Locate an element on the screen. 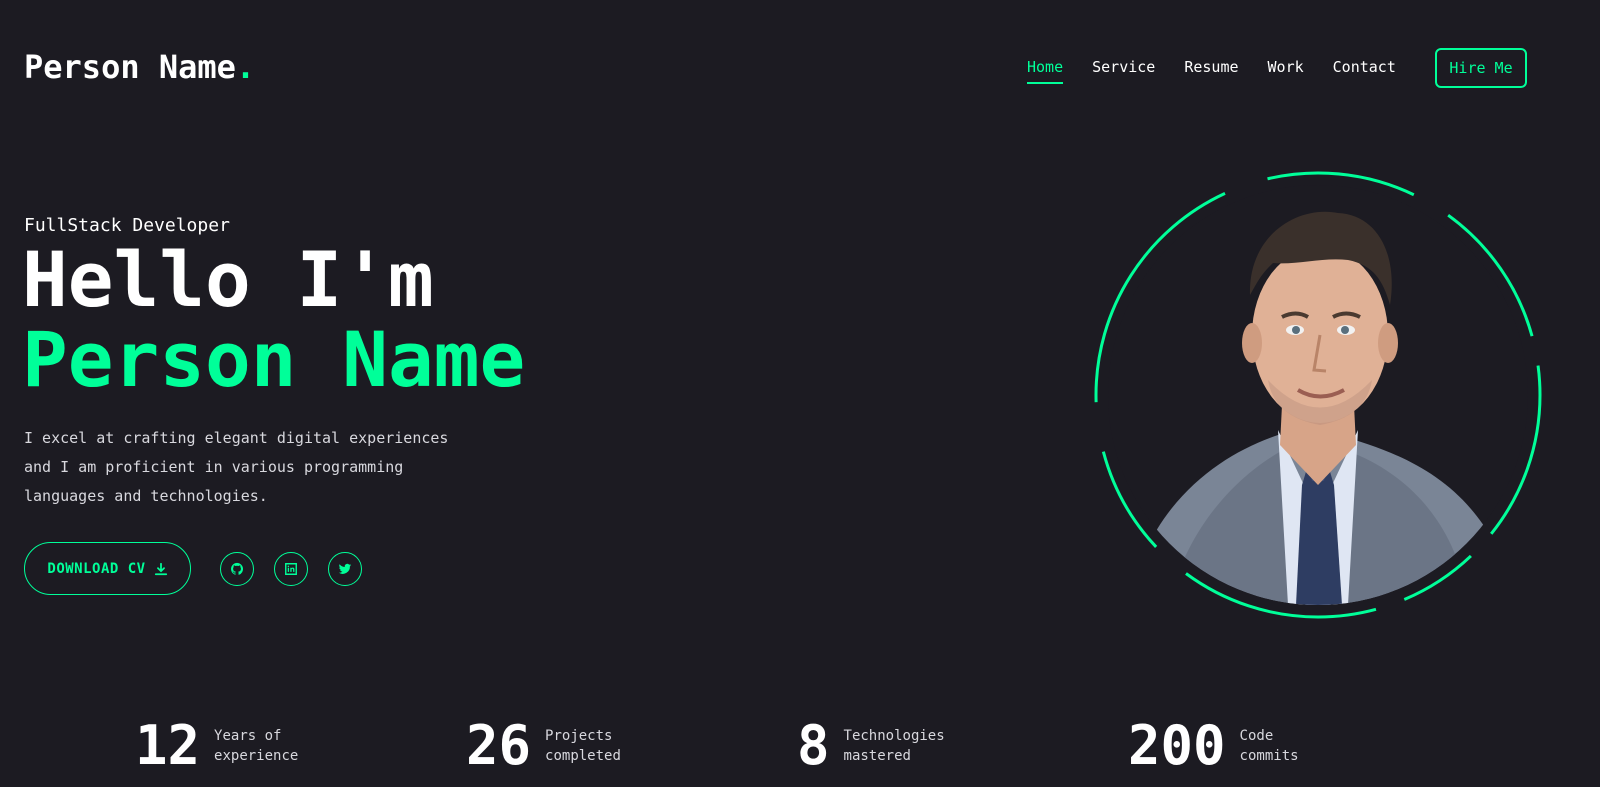  stat-technologies: 8 Technologies mastered is located at coordinates (880, 746).